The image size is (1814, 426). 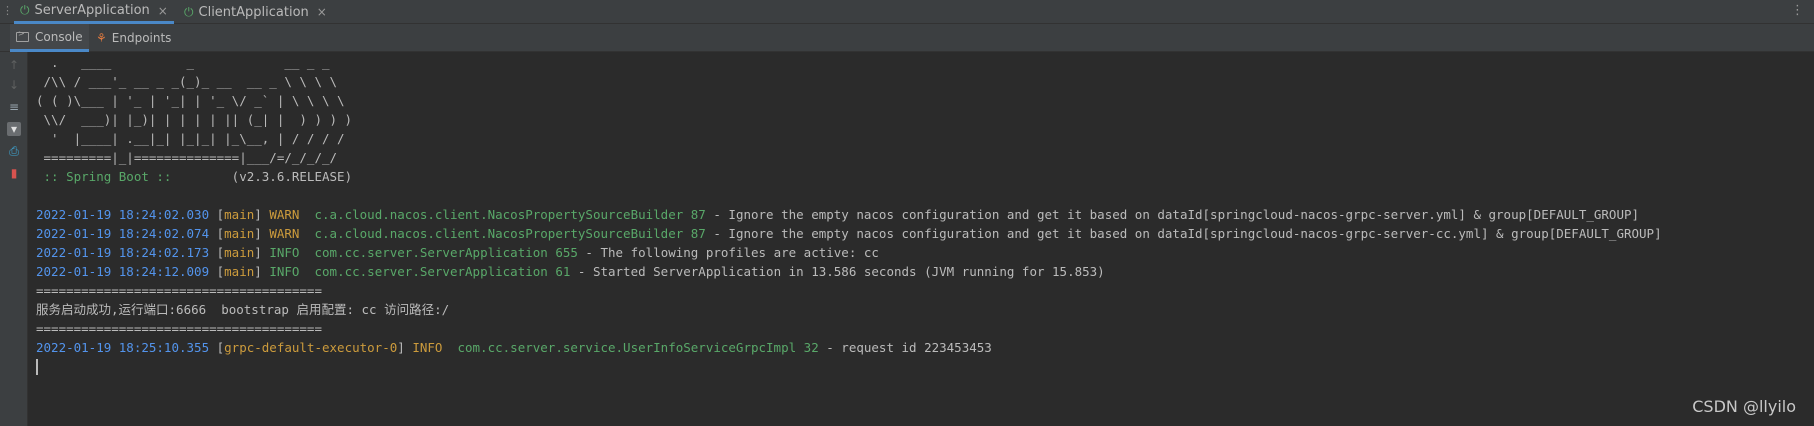 I want to click on tab-endpoints: ⚘ Endpoints, so click(x=133, y=38).